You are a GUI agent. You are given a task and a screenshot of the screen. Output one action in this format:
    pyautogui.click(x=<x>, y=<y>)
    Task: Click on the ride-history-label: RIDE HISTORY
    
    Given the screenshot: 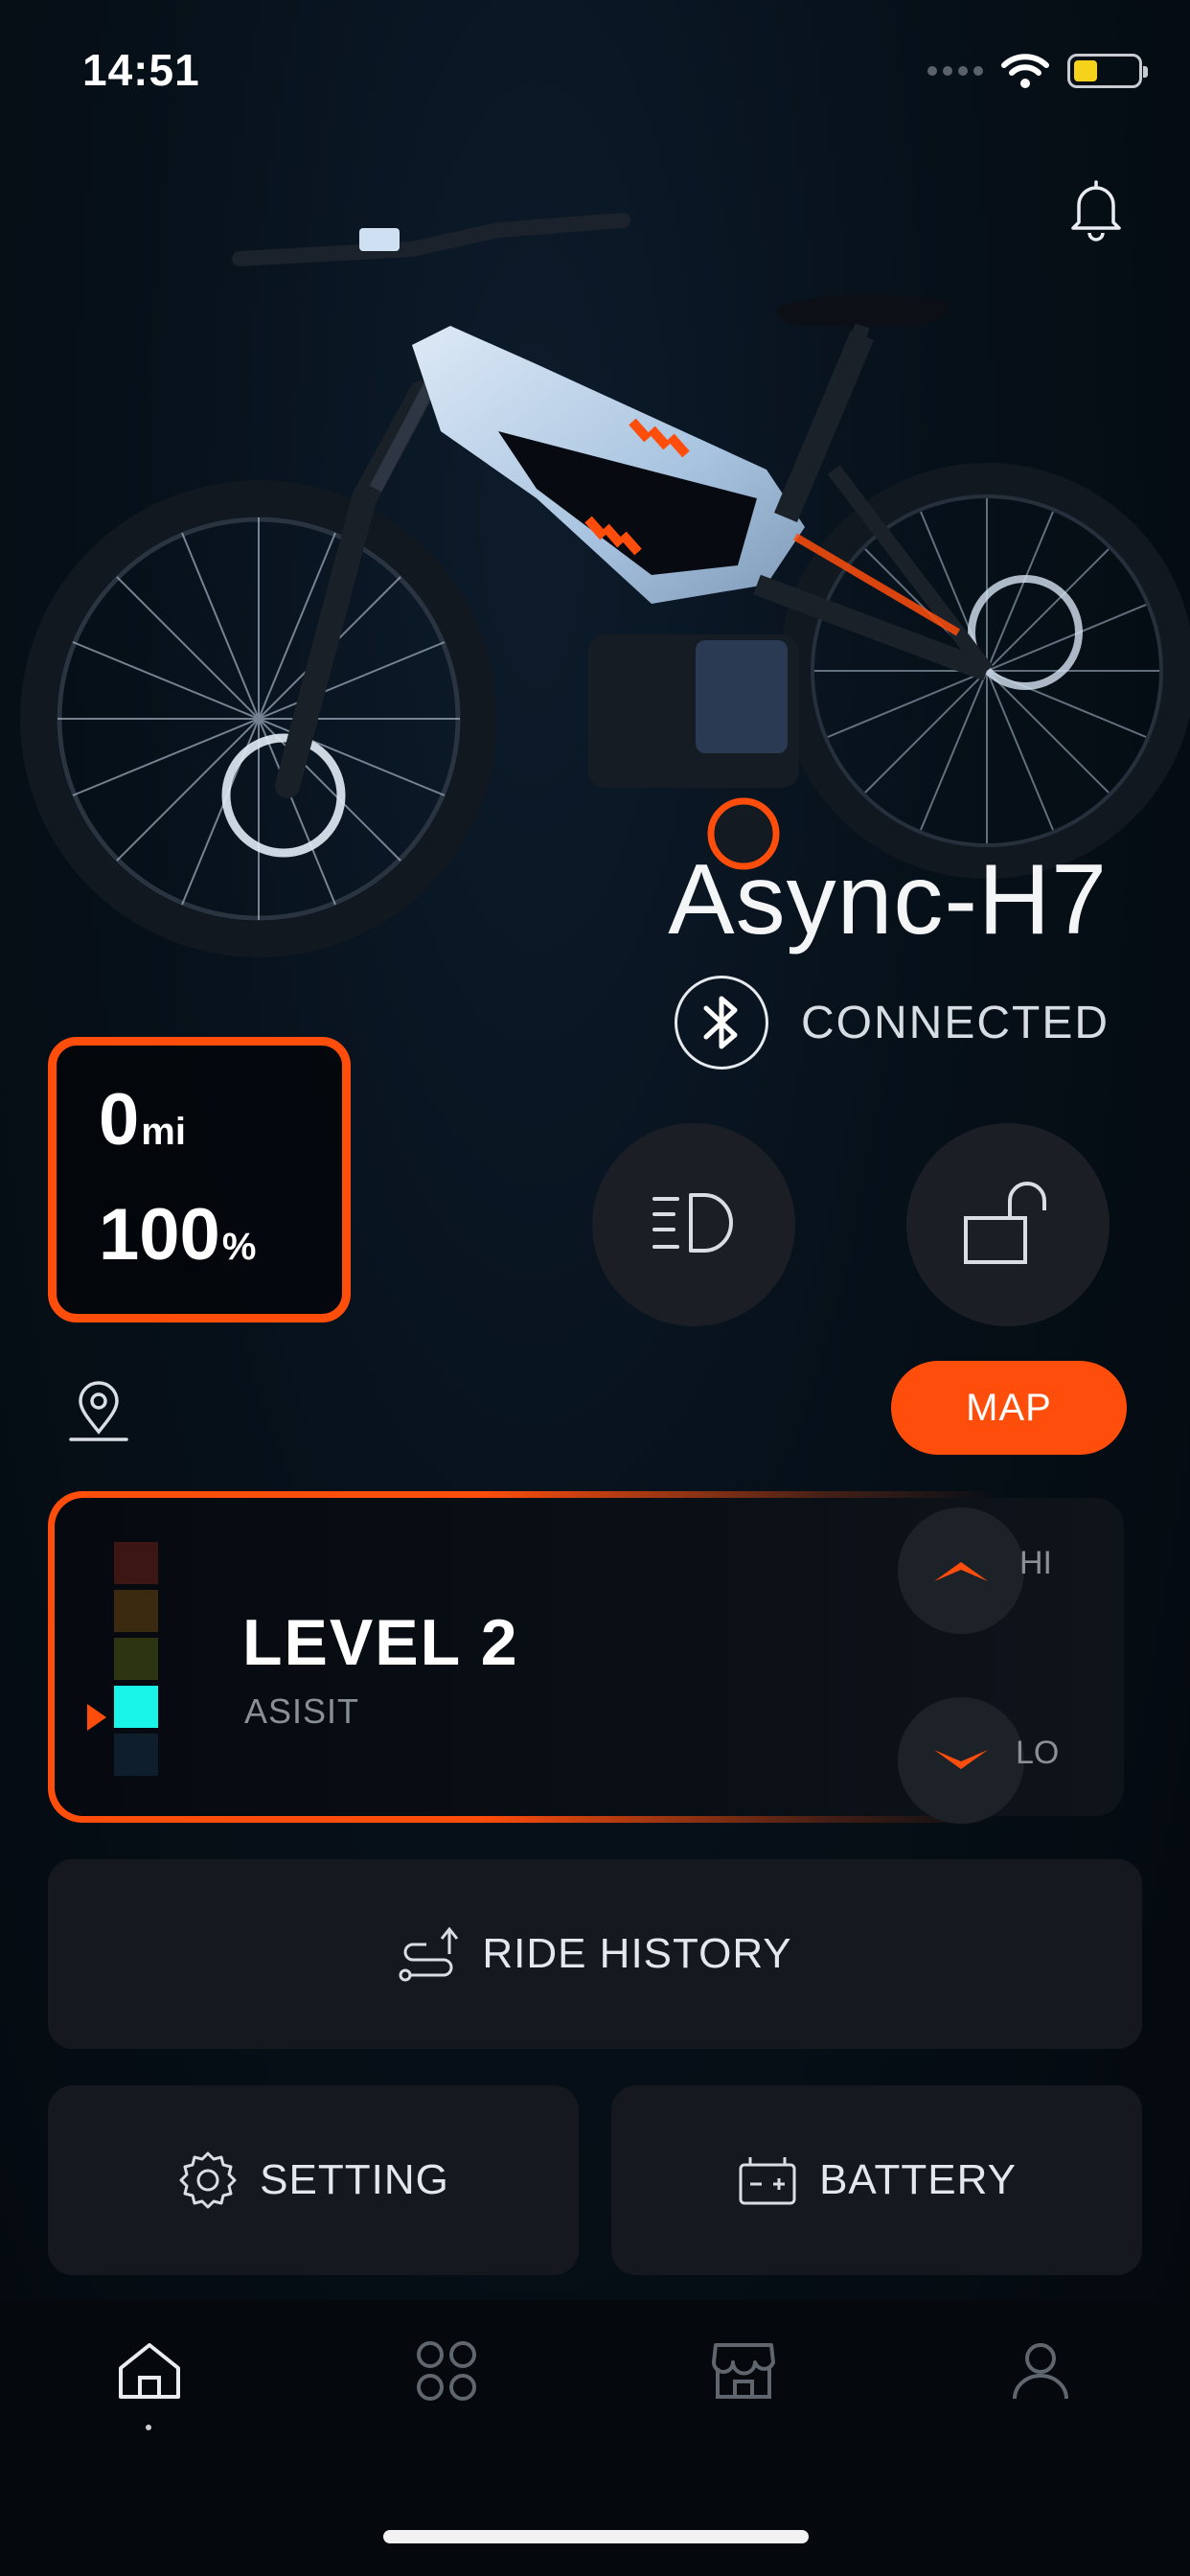 What is the action you would take?
    pyautogui.click(x=637, y=1953)
    